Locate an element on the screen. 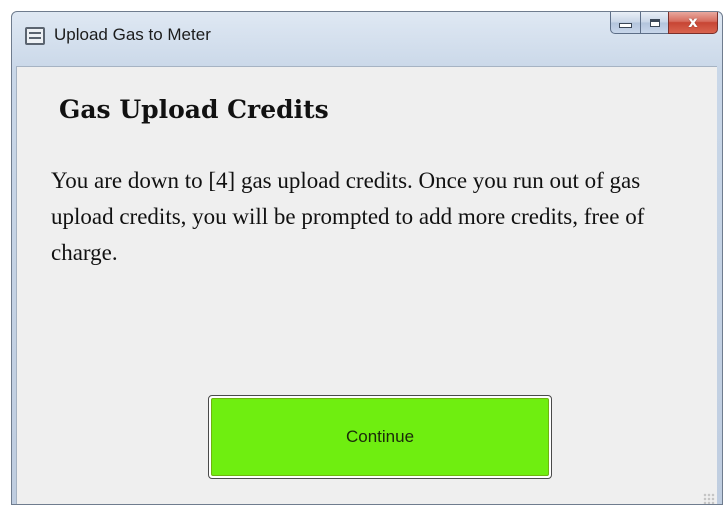 This screenshot has width=724, height=512. window-app-icon is located at coordinates (35, 36).